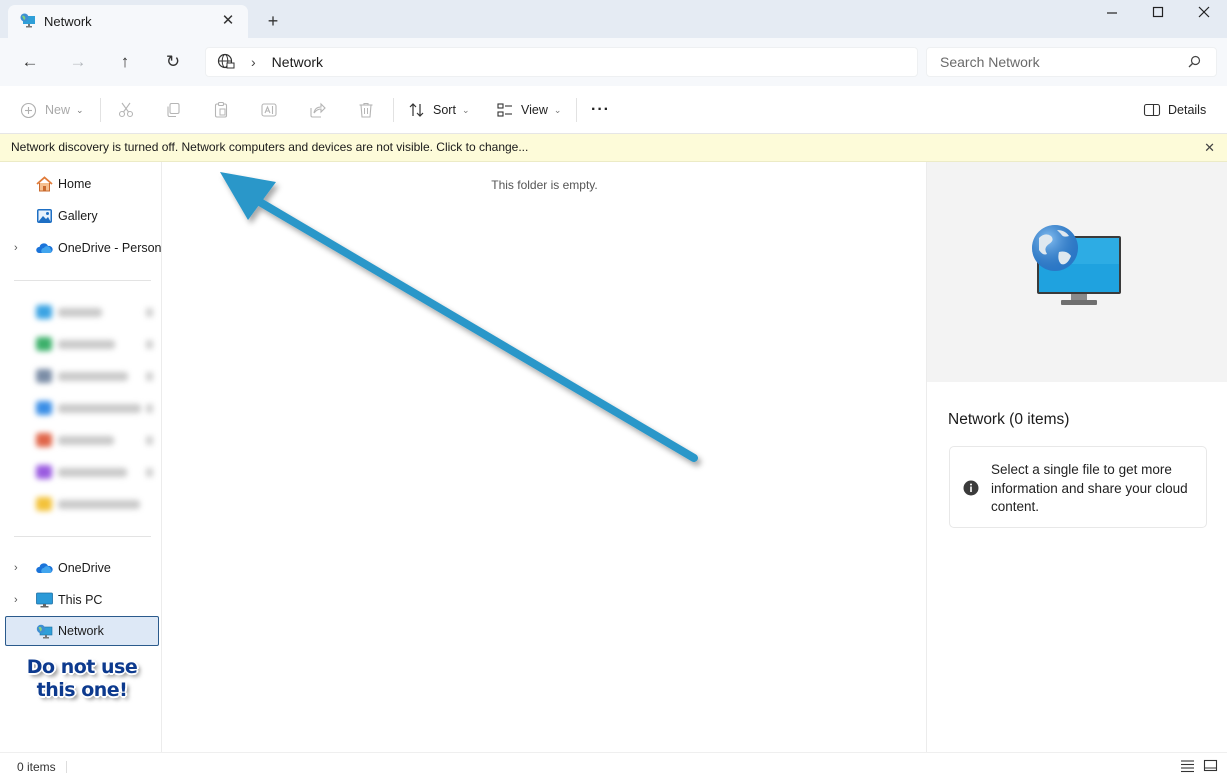  What do you see at coordinates (600, 110) in the screenshot?
I see `more-options-button: ···` at bounding box center [600, 110].